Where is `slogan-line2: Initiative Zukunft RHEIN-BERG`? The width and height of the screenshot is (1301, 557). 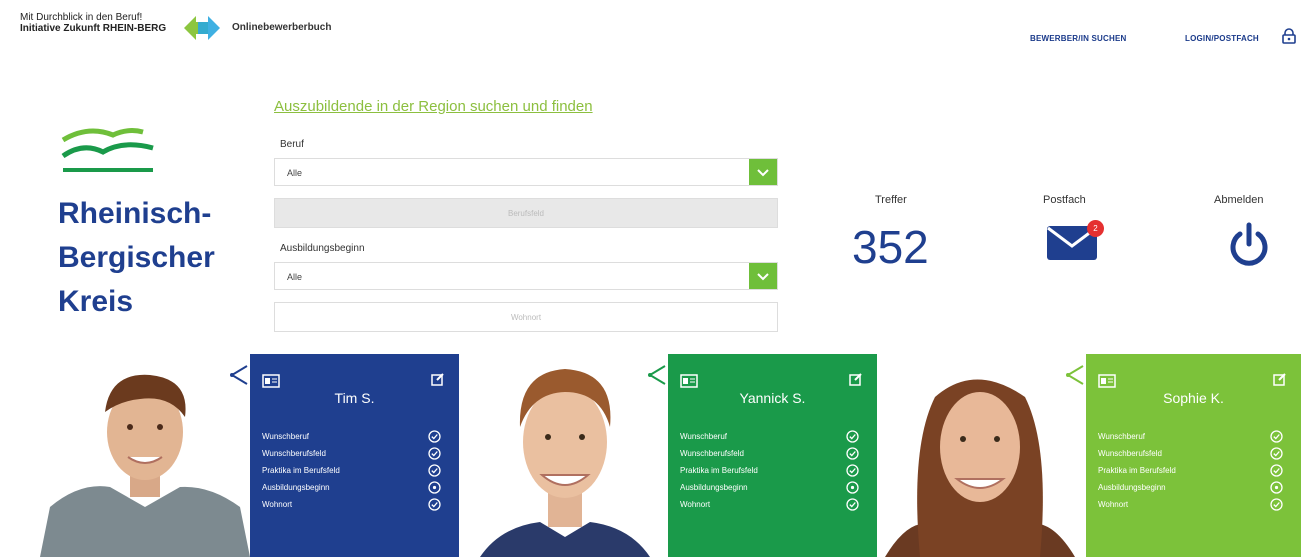 slogan-line2: Initiative Zukunft RHEIN-BERG is located at coordinates (93, 28).